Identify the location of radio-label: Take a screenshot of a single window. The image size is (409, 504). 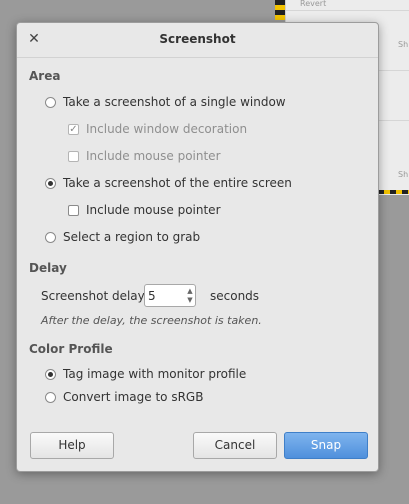
(174, 102).